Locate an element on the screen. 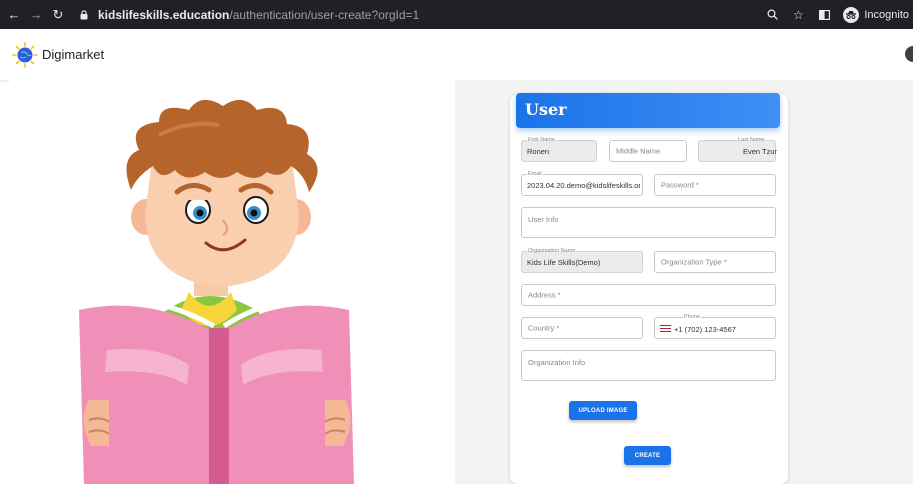 The width and height of the screenshot is (913, 484). phone-field: Phone +1 (702) 123-4567 is located at coordinates (715, 326).